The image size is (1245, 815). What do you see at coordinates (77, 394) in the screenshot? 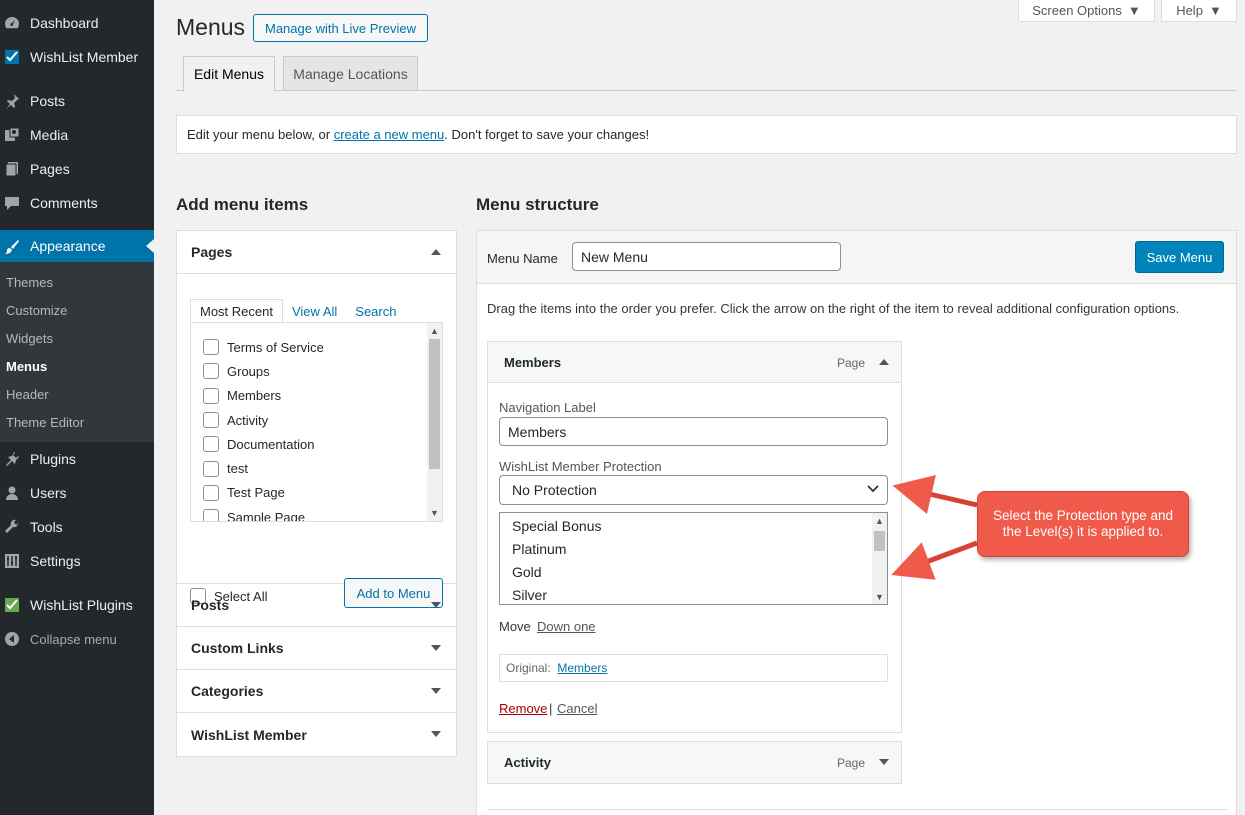
I see `submenu-item-header: Header` at bounding box center [77, 394].